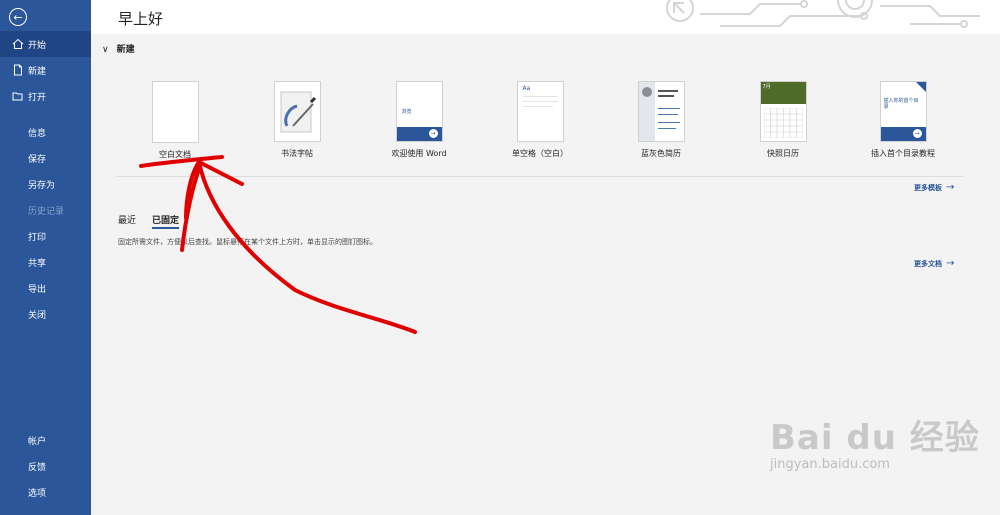  I want to click on sidebar-item-label: 保存, so click(37, 159).